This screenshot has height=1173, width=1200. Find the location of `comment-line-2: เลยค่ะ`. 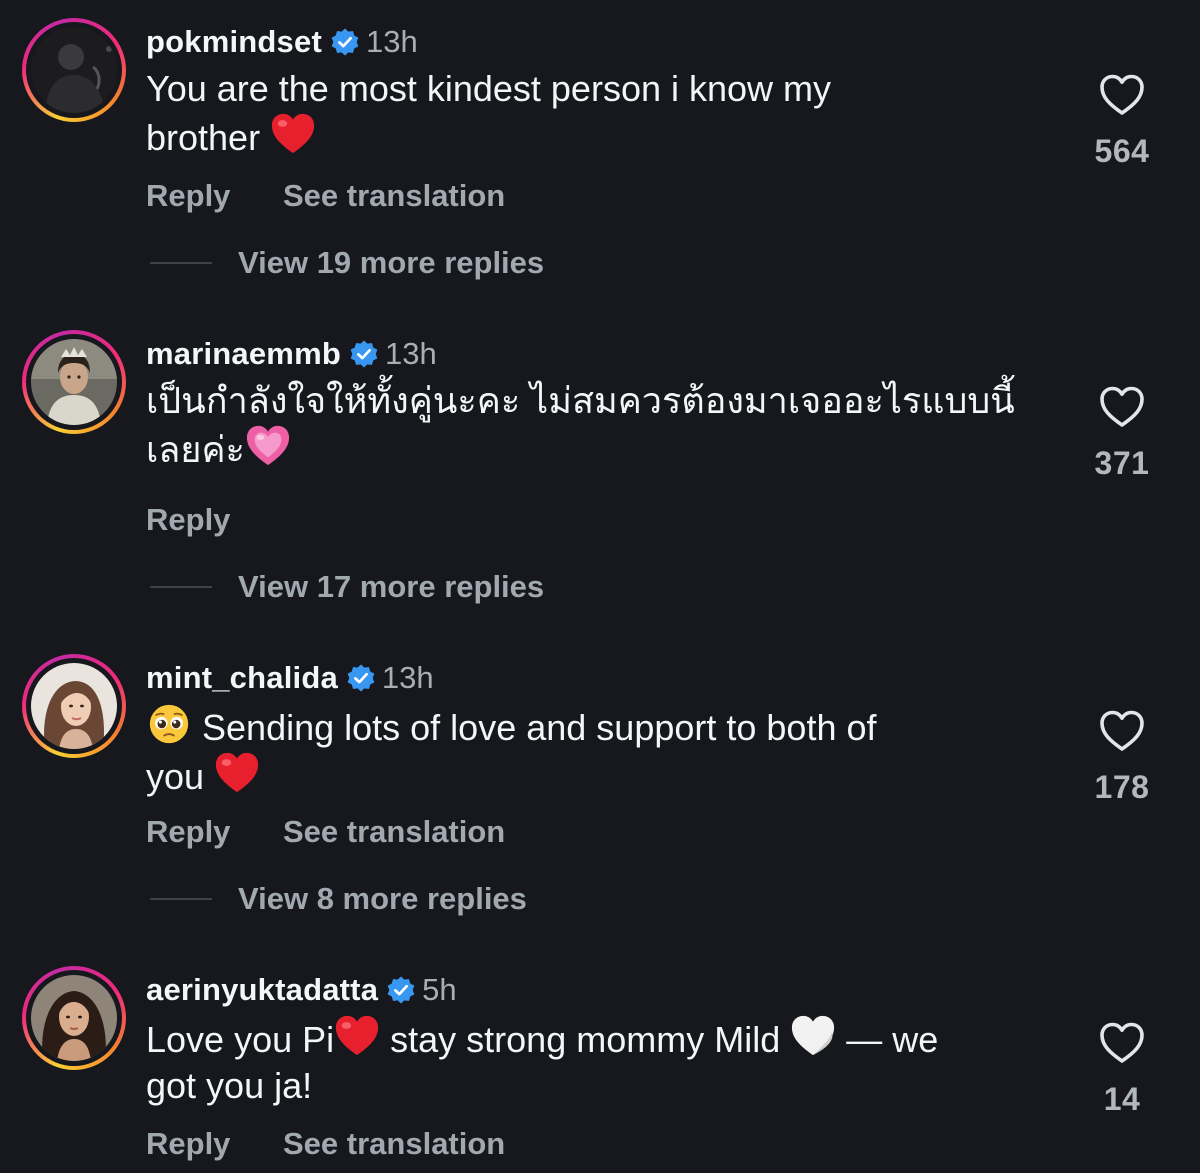

comment-line-2: เลยค่ะ is located at coordinates (596, 448).